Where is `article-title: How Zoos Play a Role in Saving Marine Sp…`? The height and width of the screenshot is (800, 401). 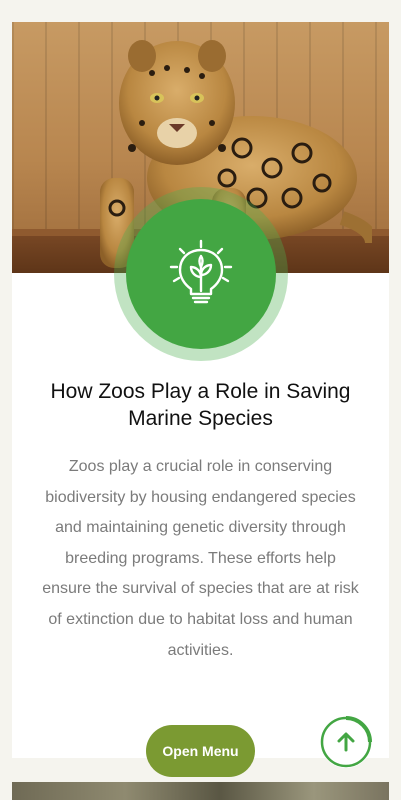
article-title: How Zoos Play a Role in Saving Marine Sp… is located at coordinates (200, 405).